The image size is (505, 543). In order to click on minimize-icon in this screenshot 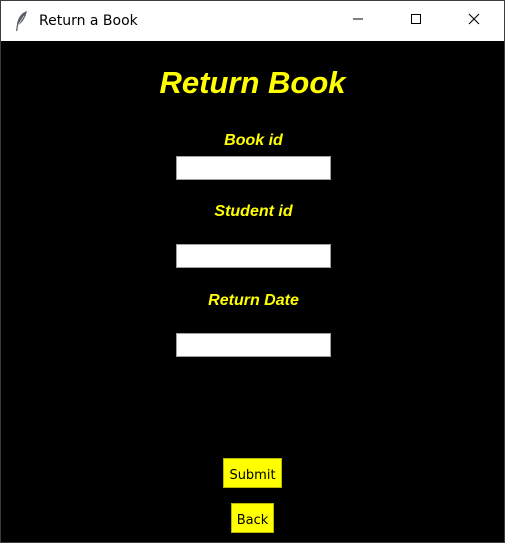, I will do `click(358, 21)`.